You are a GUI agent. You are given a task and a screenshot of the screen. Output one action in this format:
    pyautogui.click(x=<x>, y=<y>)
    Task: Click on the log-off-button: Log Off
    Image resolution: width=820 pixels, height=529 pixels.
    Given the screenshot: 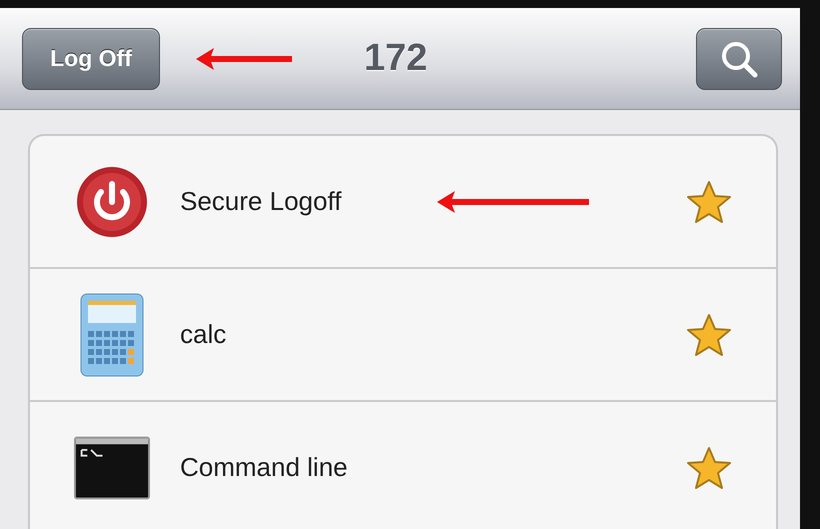 What is the action you would take?
    pyautogui.click(x=91, y=59)
    